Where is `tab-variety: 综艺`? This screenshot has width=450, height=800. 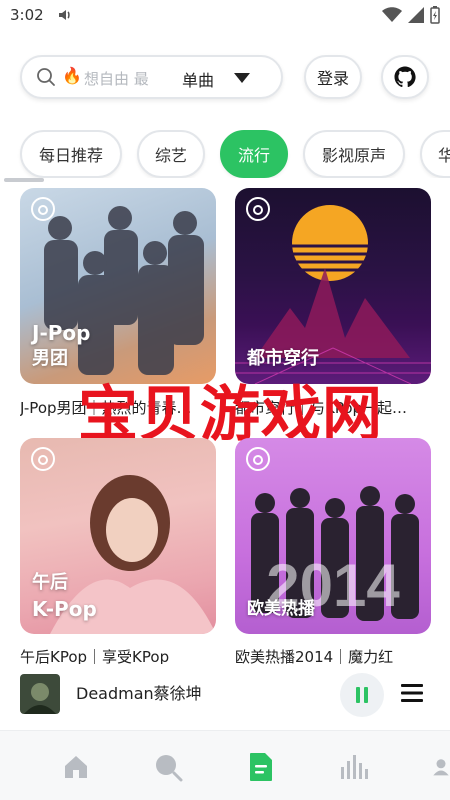 tab-variety: 综艺 is located at coordinates (171, 154).